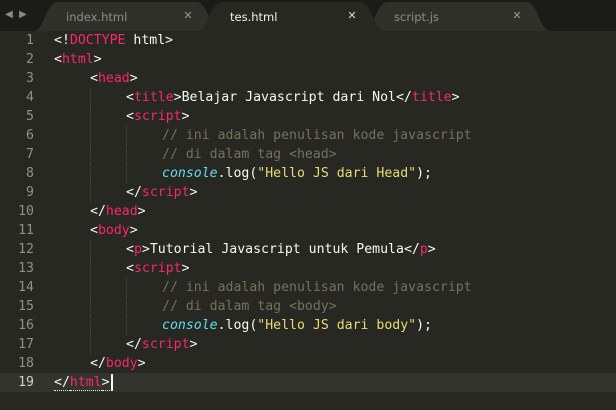 Image resolution: width=616 pixels, height=410 pixels. Describe the element at coordinates (297, 325) in the screenshot. I see `code-line: console.log("Hello JS dari body");` at that location.